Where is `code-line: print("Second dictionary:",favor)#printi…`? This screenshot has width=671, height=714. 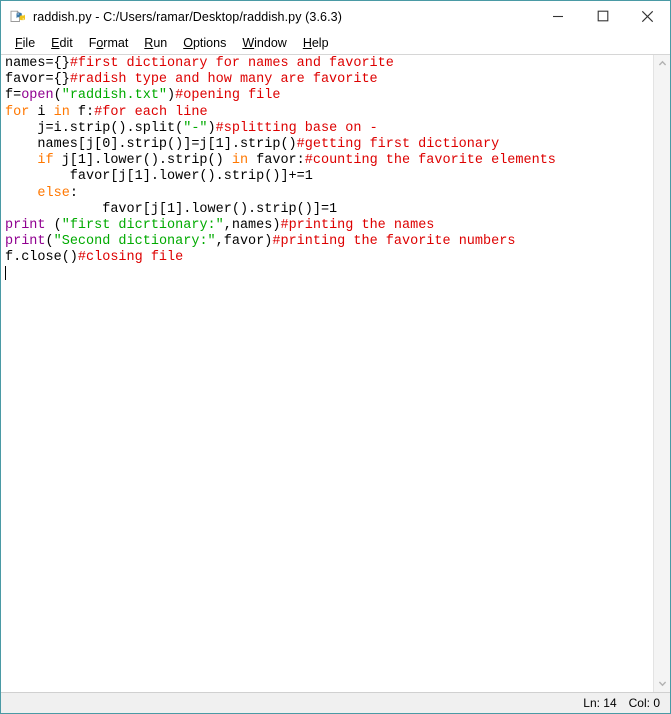 code-line: print("Second dictionary:",favor)#printi… is located at coordinates (329, 242).